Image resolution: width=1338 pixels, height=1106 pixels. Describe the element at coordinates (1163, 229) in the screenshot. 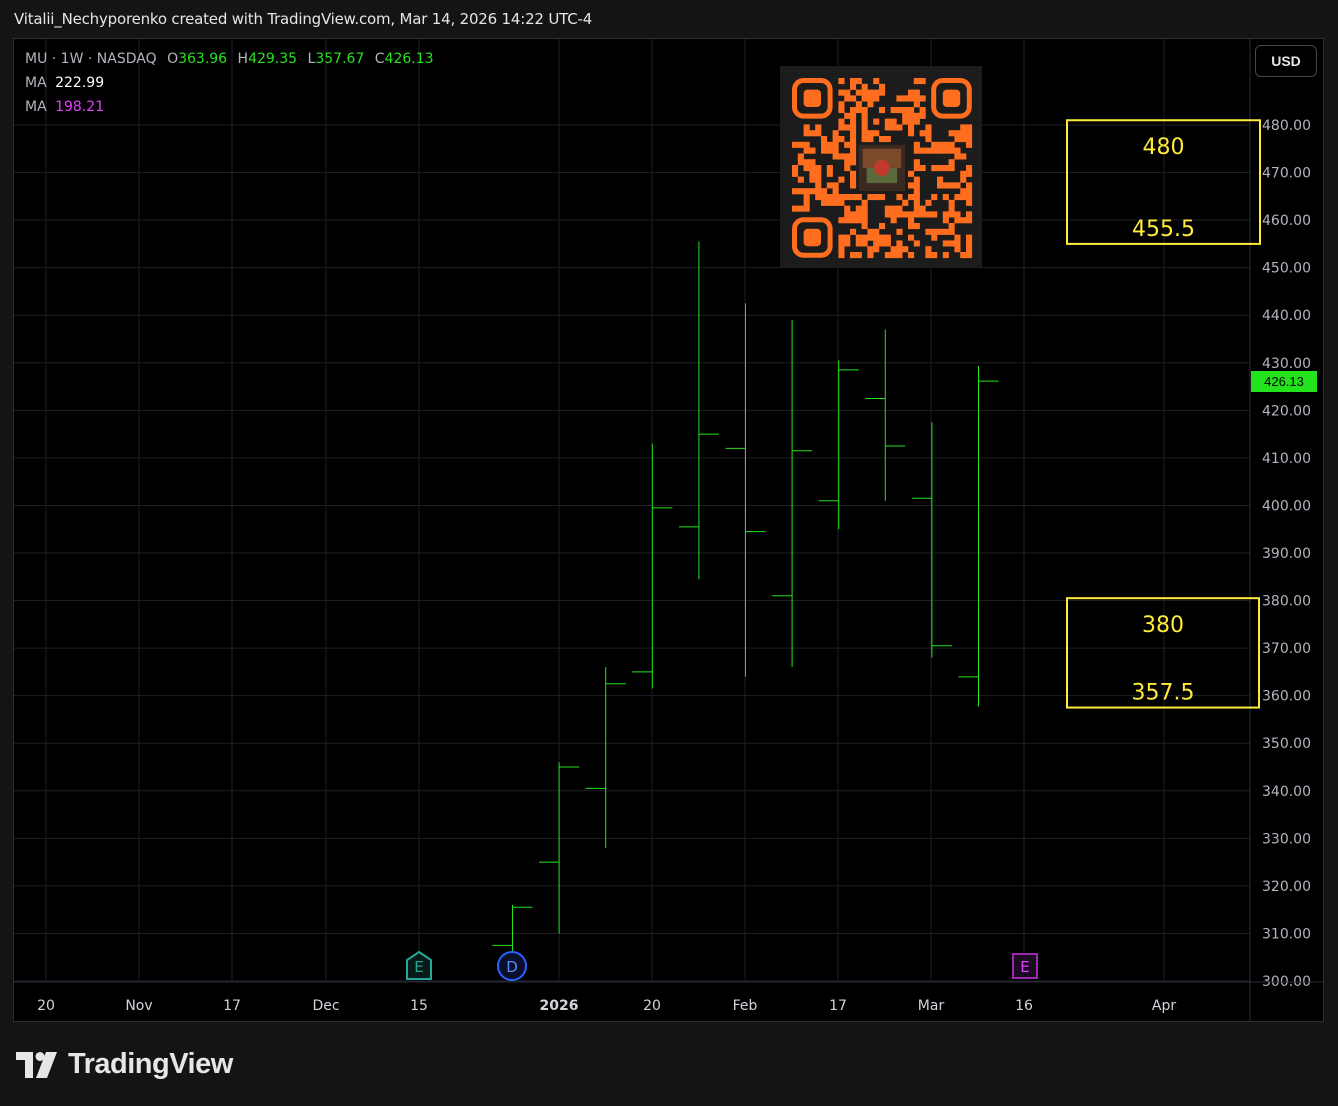

I see `target-zone-bottom-label: 455.5` at that location.